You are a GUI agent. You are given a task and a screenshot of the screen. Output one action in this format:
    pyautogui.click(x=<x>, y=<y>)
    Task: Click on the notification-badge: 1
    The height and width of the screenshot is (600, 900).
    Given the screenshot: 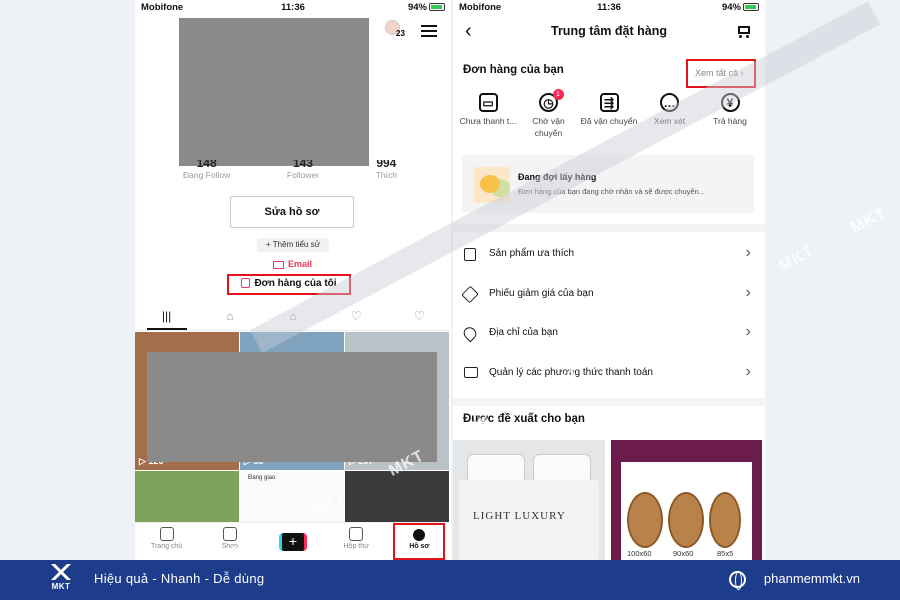 What is the action you would take?
    pyautogui.click(x=558, y=94)
    